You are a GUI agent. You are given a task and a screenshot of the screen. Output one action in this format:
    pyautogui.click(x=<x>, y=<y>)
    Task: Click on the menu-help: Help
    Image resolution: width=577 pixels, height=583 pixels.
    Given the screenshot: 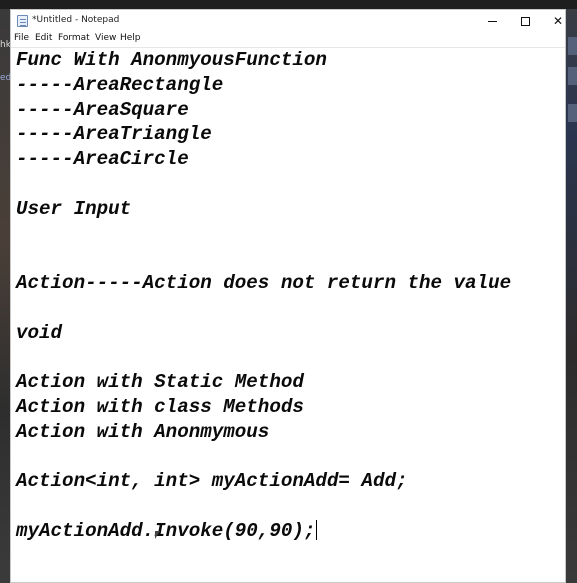 What is the action you would take?
    pyautogui.click(x=130, y=38)
    